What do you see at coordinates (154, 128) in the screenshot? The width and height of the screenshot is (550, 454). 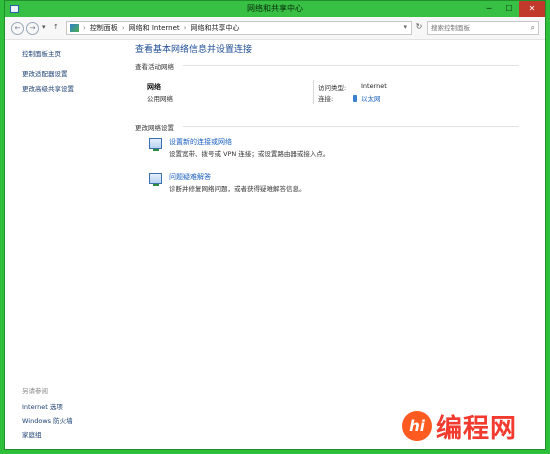 I see `change-settings-heading: 更改网络设置` at bounding box center [154, 128].